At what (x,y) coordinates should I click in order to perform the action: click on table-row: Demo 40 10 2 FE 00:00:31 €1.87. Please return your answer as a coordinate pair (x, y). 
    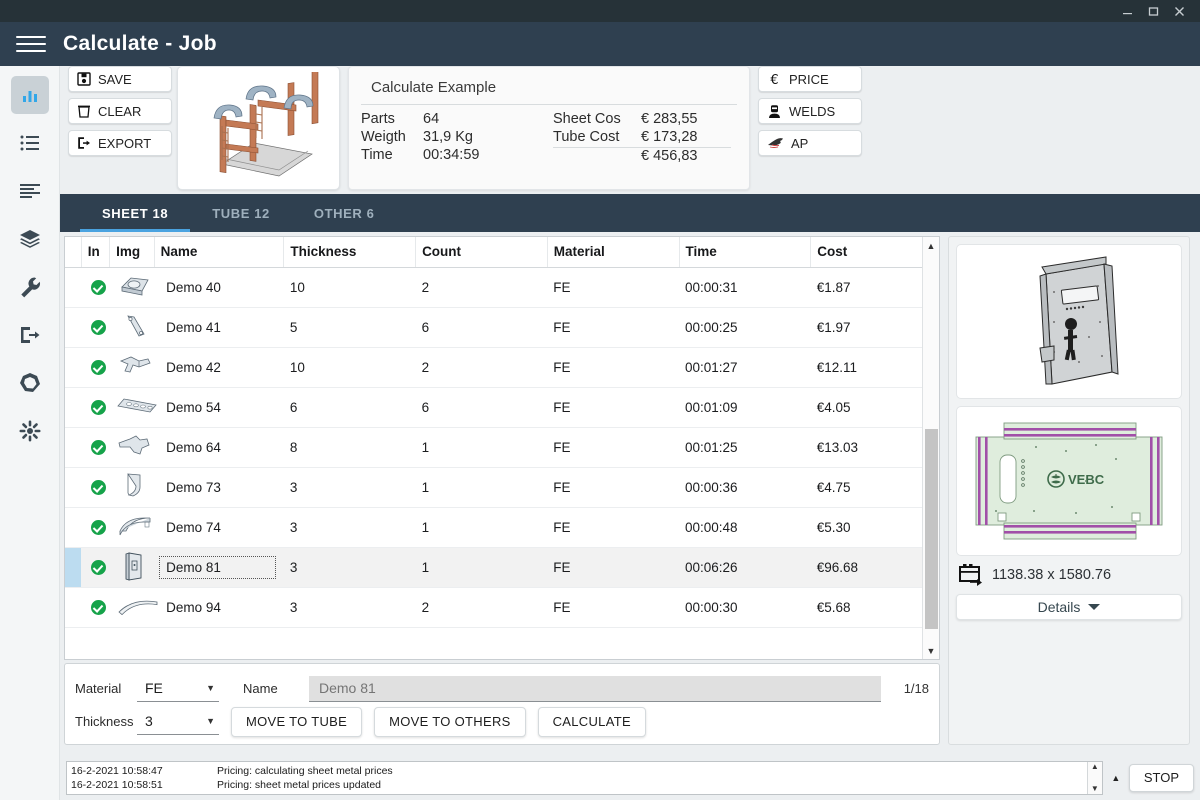
    Looking at the image, I should click on (502, 287).